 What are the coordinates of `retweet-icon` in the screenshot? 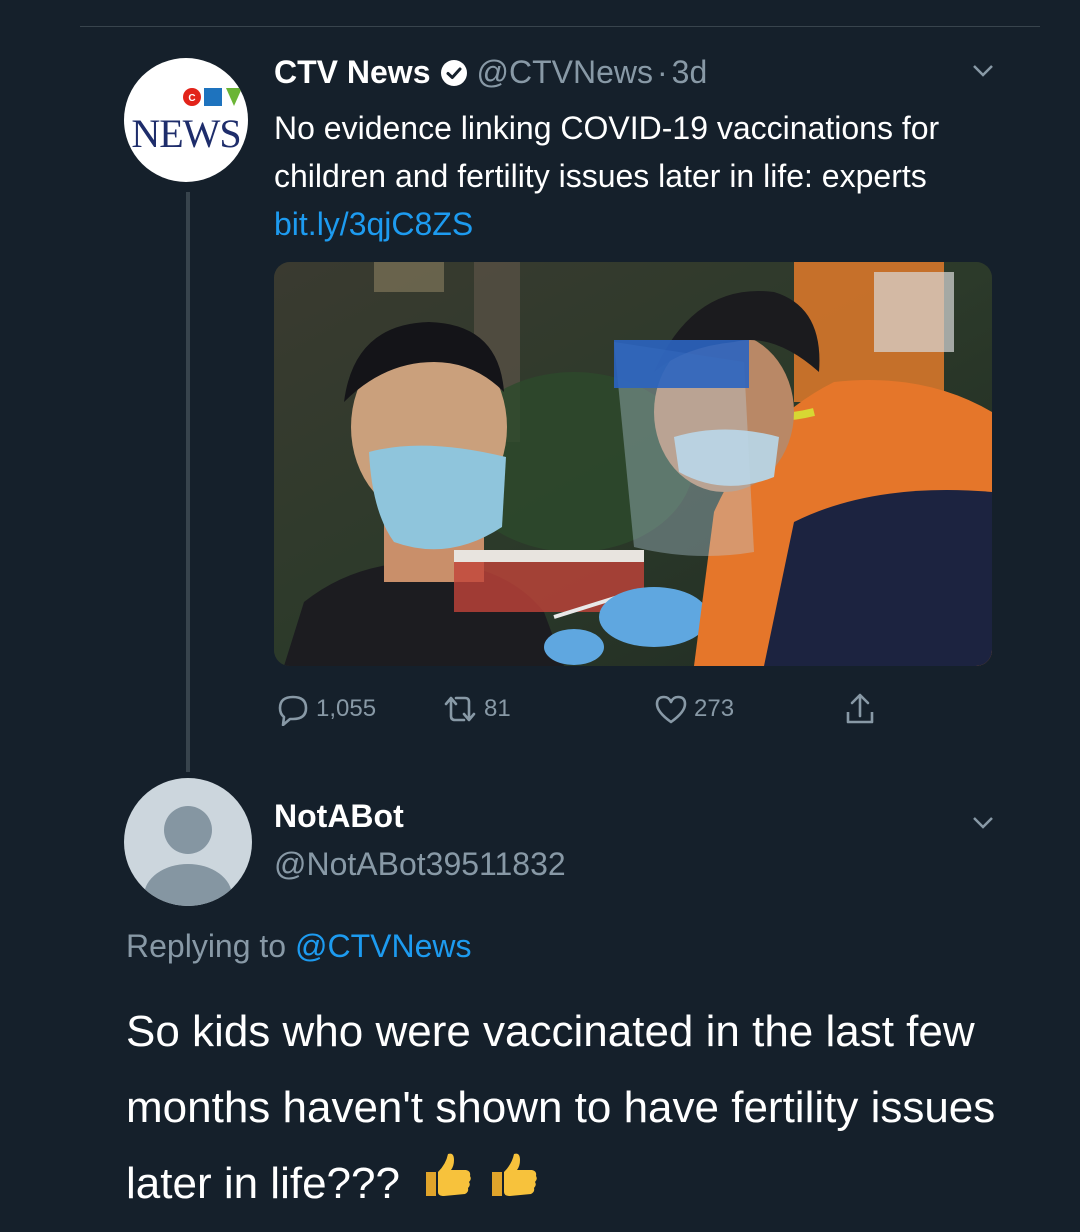 It's located at (460, 709).